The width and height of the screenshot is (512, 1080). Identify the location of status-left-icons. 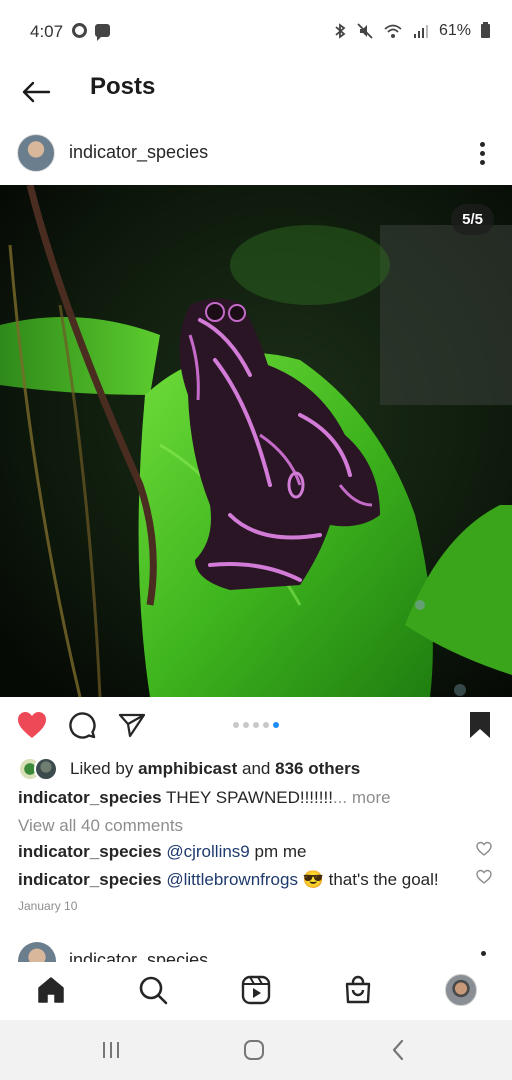
(91, 32).